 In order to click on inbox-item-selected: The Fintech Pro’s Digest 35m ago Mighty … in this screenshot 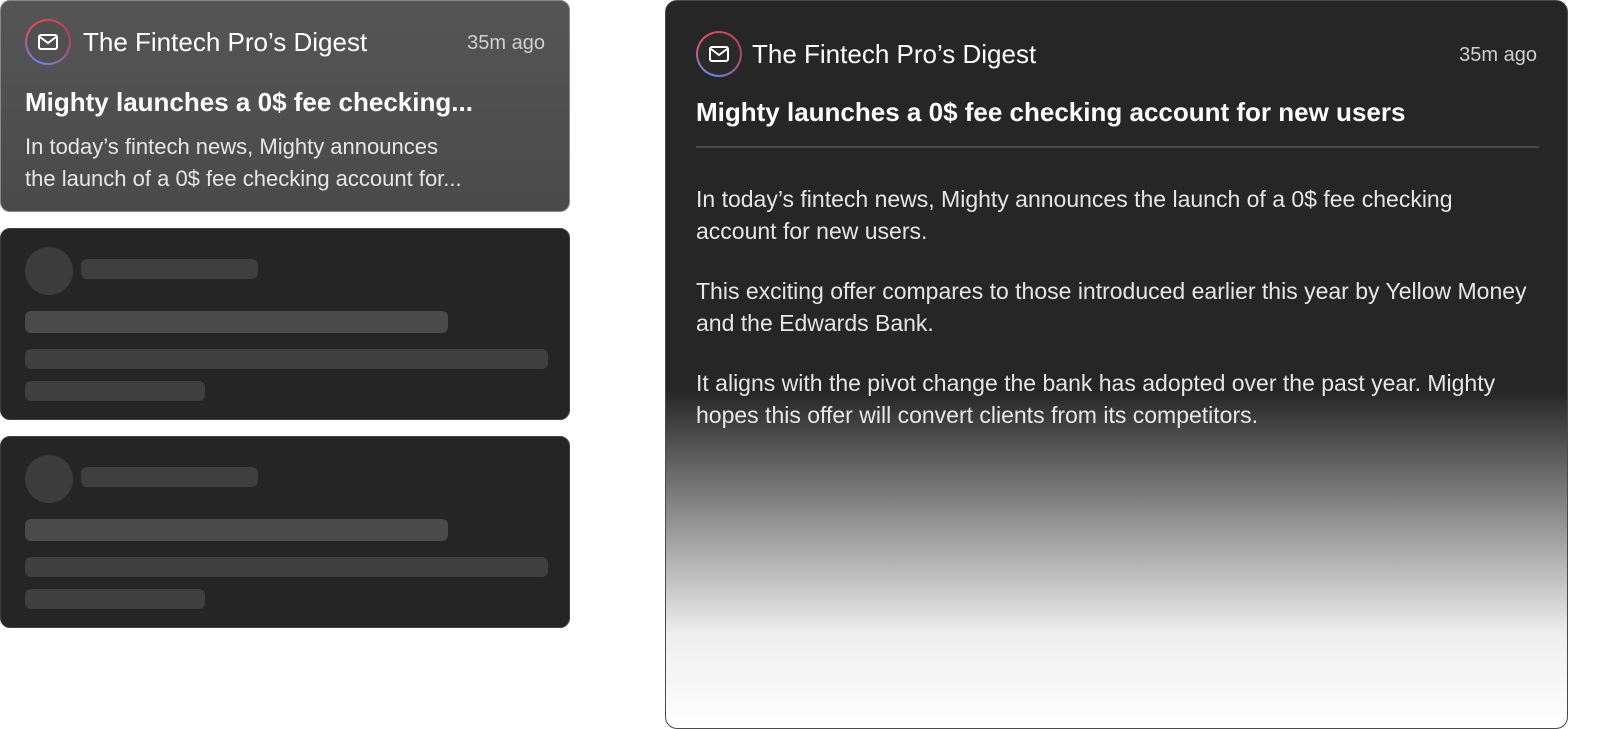, I will do `click(285, 106)`.